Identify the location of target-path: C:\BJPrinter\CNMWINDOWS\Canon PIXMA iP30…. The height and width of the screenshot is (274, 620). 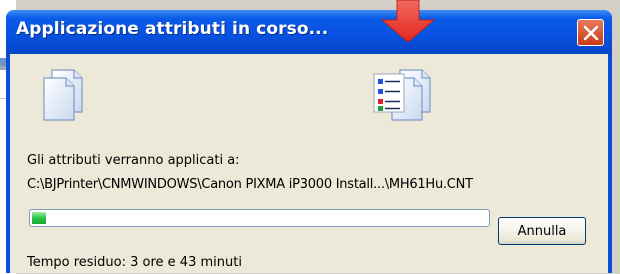
(250, 184).